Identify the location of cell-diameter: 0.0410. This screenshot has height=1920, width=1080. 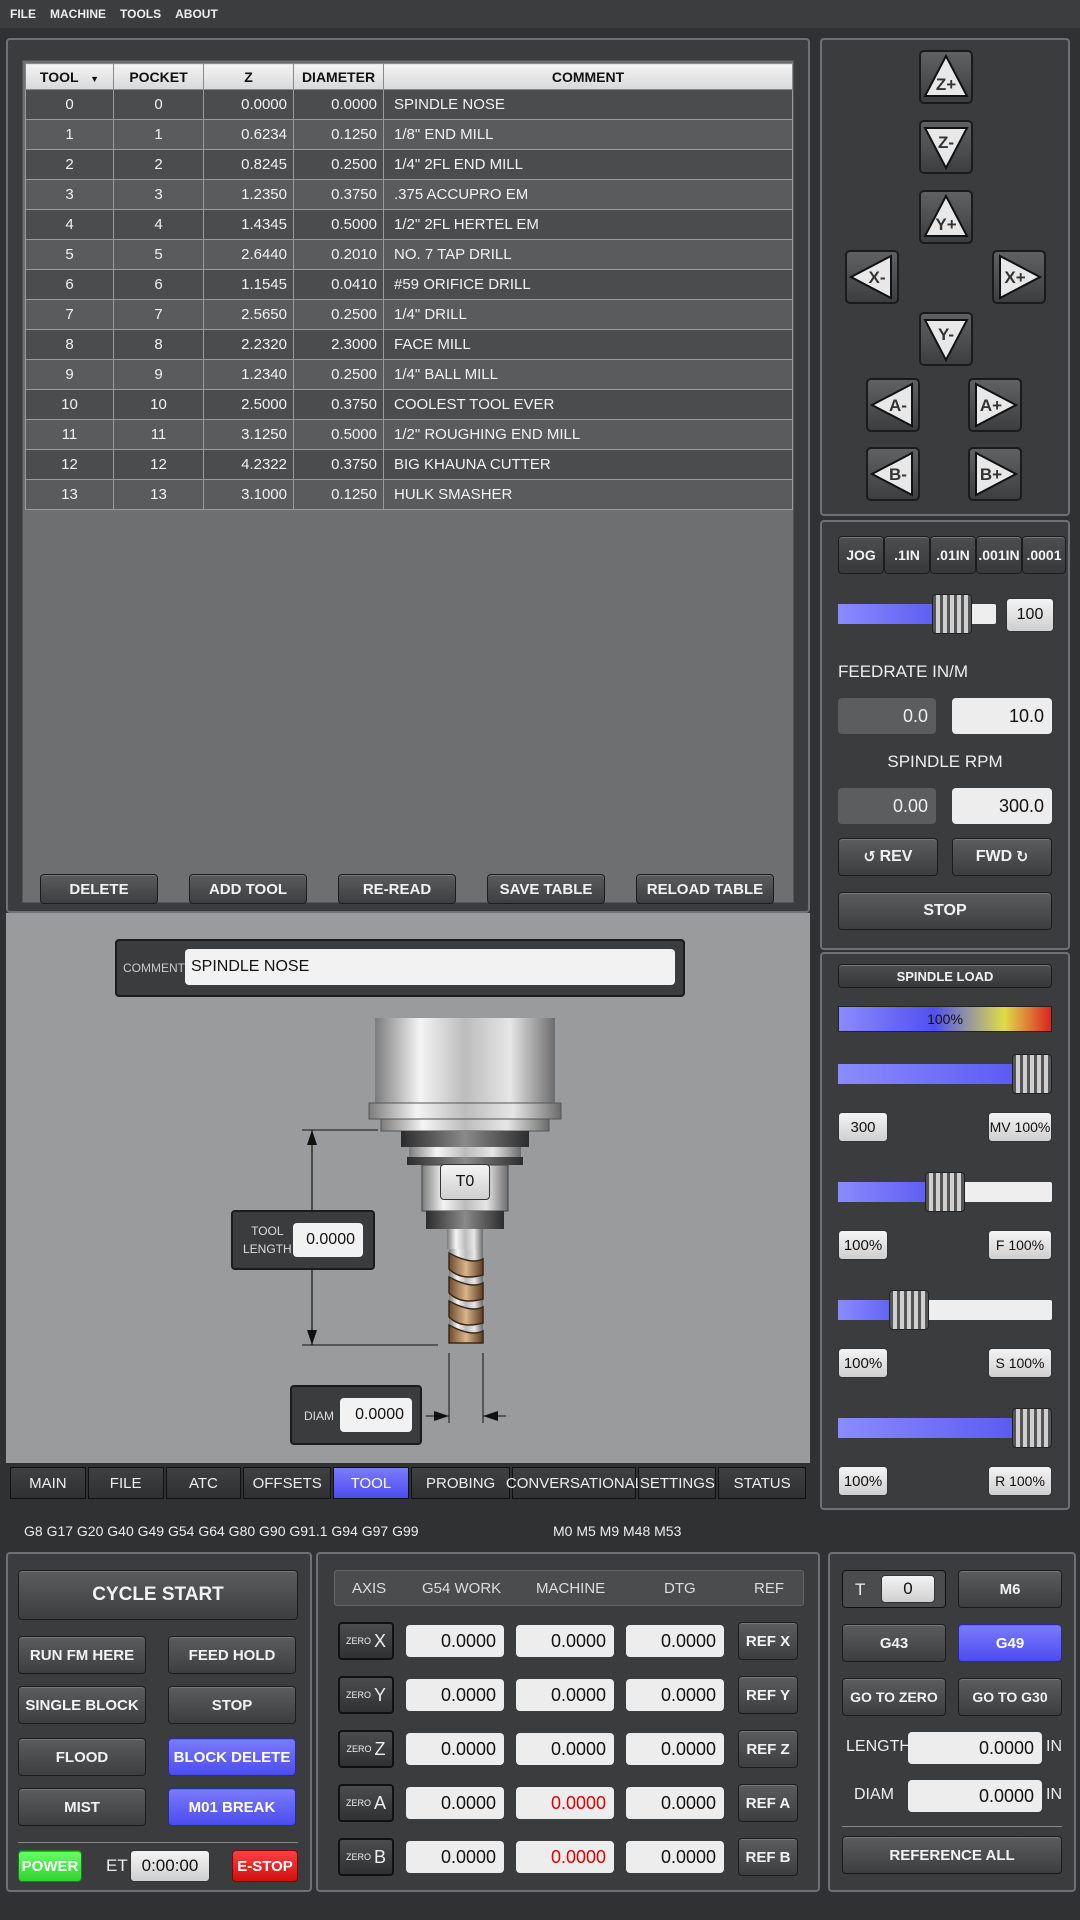
(338, 284).